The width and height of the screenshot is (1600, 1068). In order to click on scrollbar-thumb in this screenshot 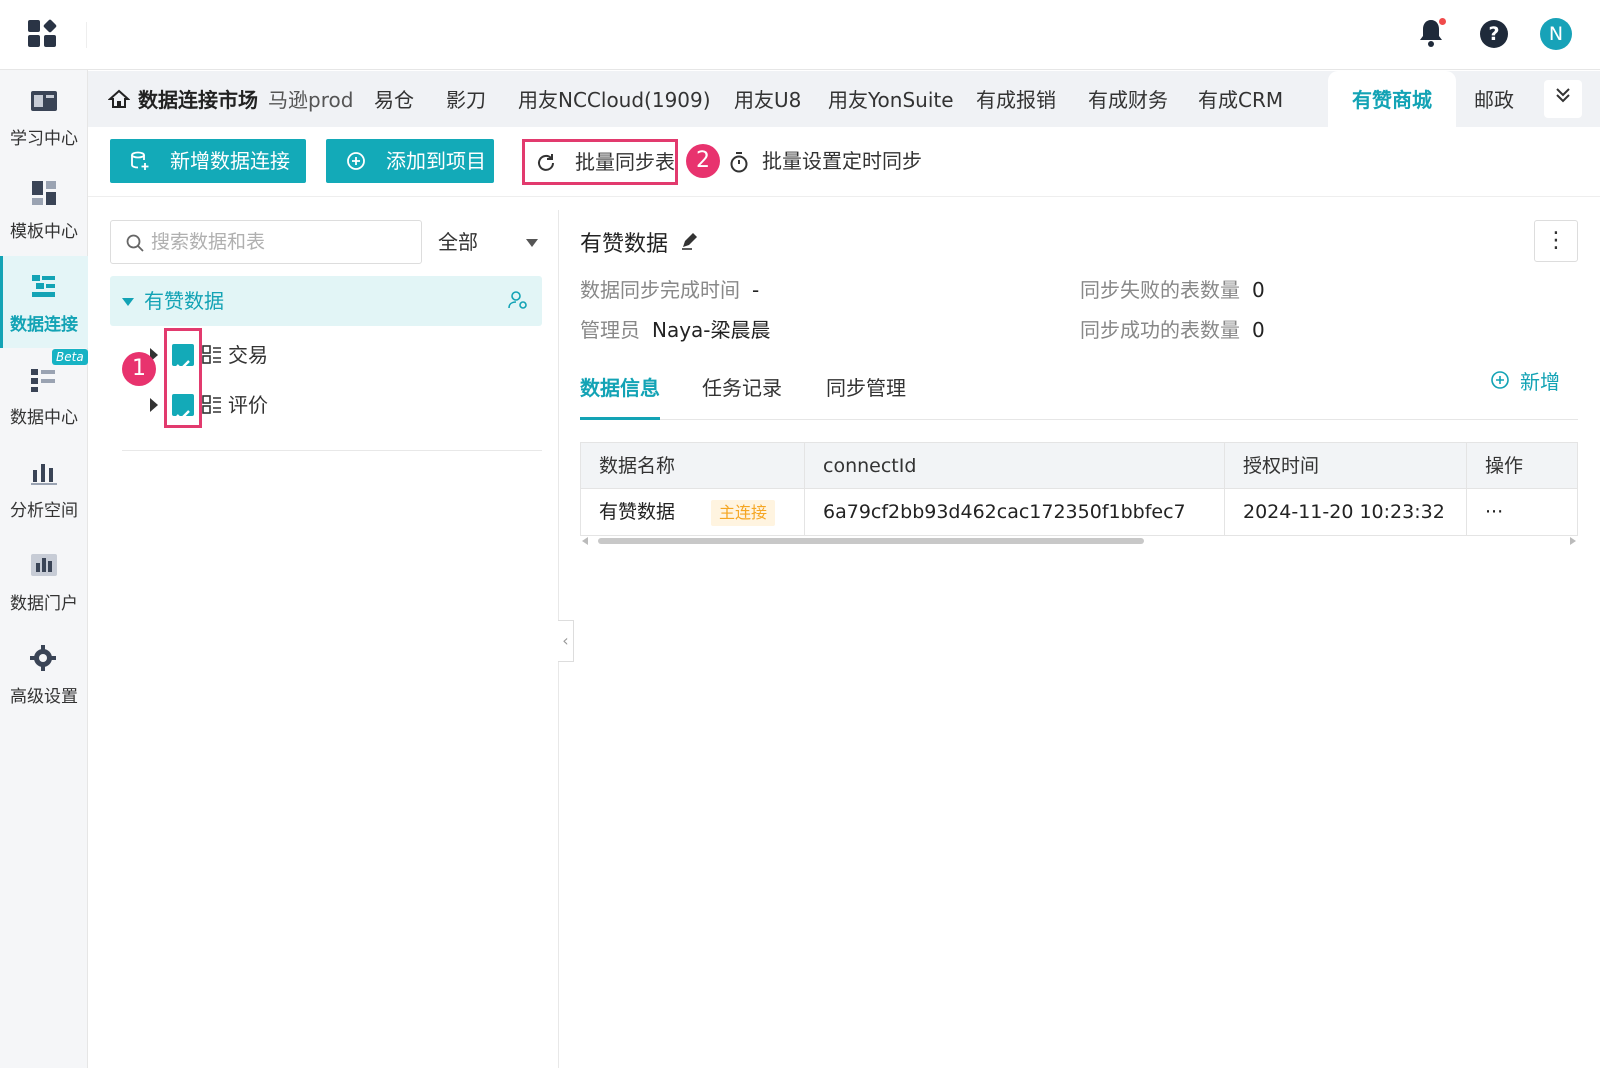, I will do `click(871, 541)`.